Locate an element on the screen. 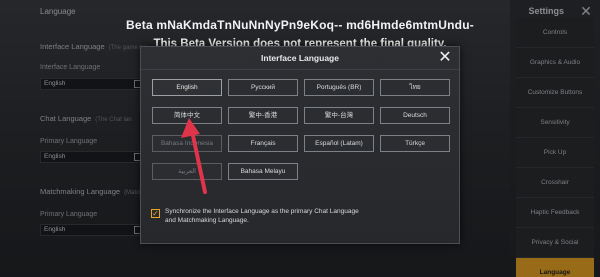 This screenshot has height=277, width=600. arrow-shaft is located at coordinates (198, 161).